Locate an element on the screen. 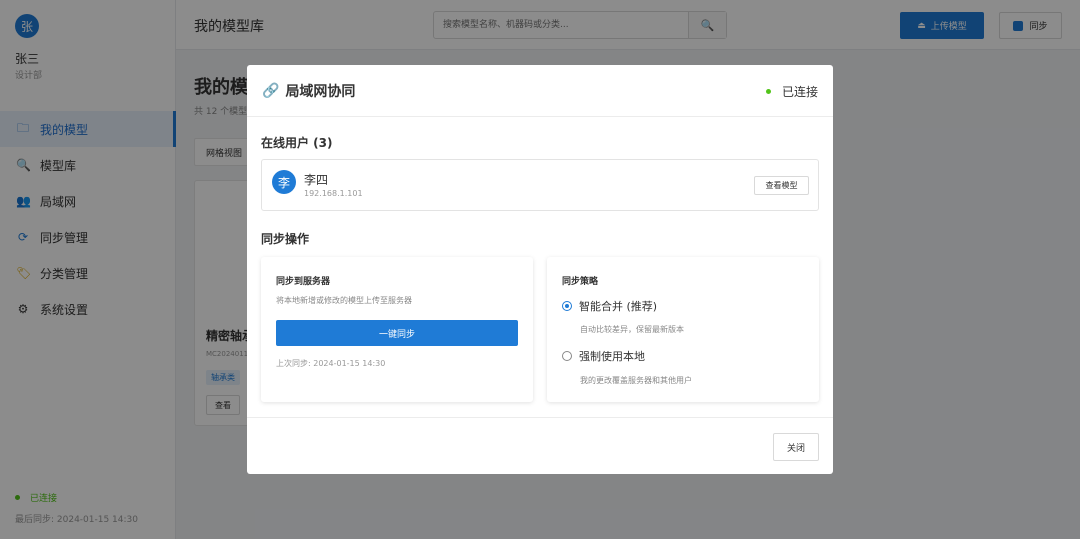 The width and height of the screenshot is (1080, 539). sync-to-server-title: 同步到服务器 is located at coordinates (303, 282).